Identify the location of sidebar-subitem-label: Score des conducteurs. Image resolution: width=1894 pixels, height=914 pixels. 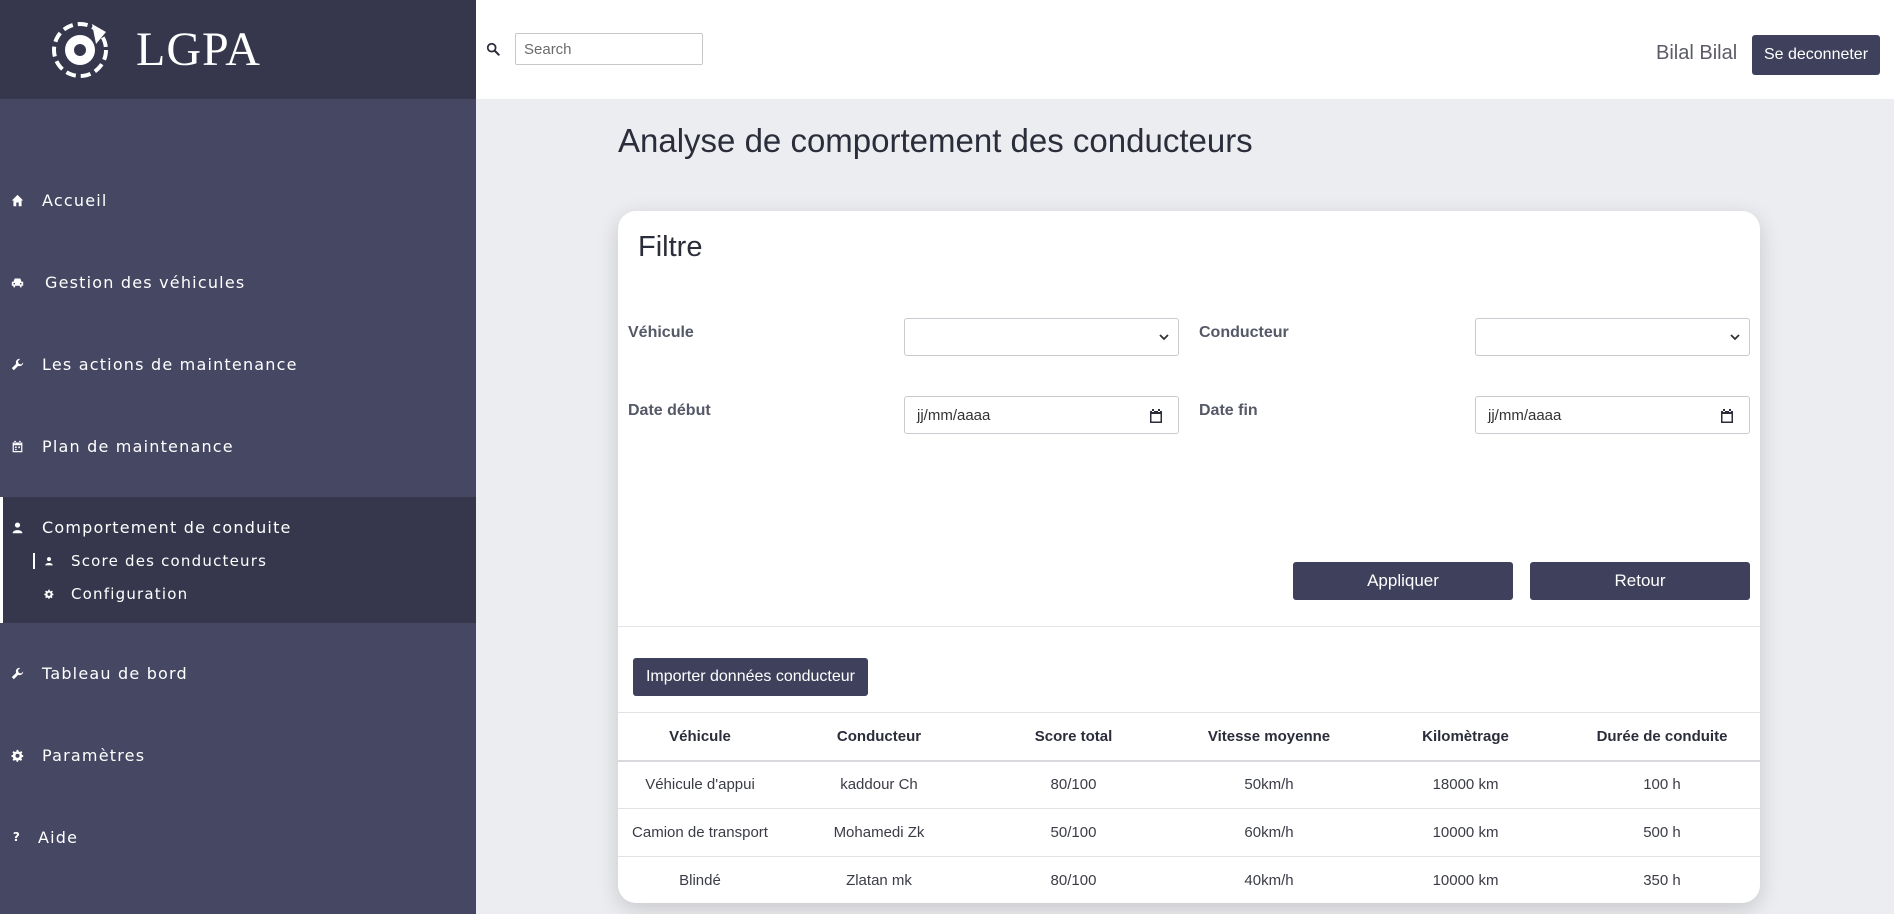
(169, 561).